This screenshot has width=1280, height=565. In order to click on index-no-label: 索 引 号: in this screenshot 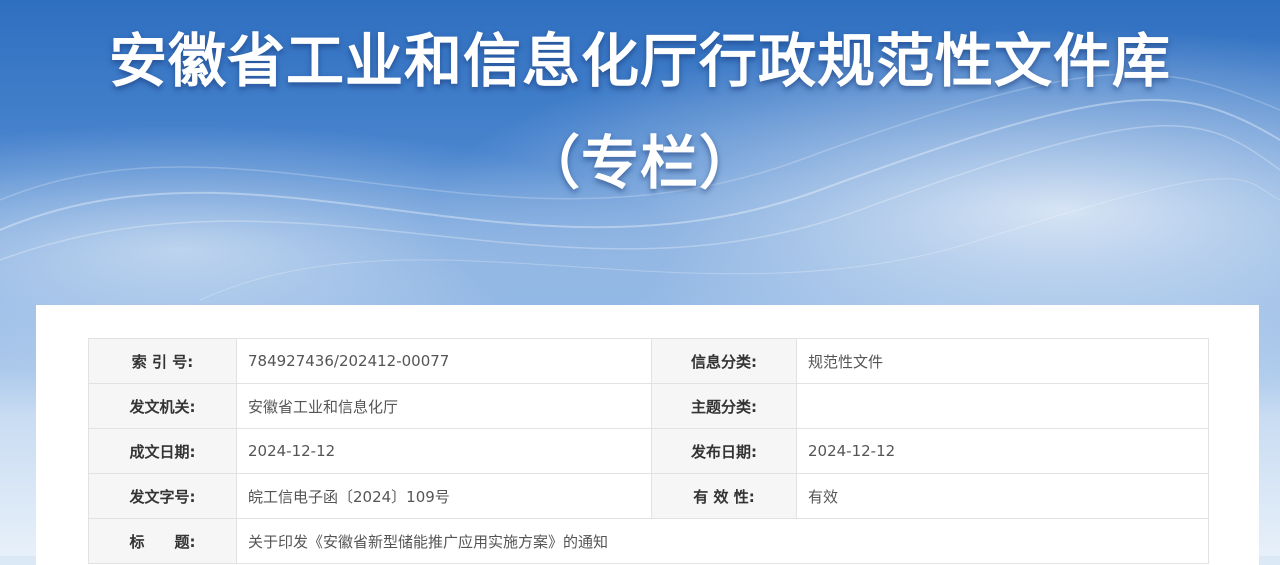, I will do `click(162, 361)`.